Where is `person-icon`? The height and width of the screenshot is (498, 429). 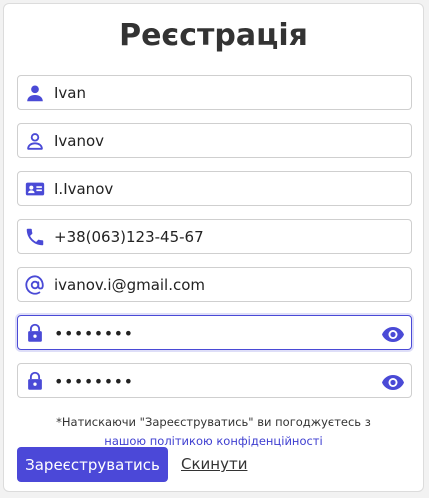 person-icon is located at coordinates (35, 93).